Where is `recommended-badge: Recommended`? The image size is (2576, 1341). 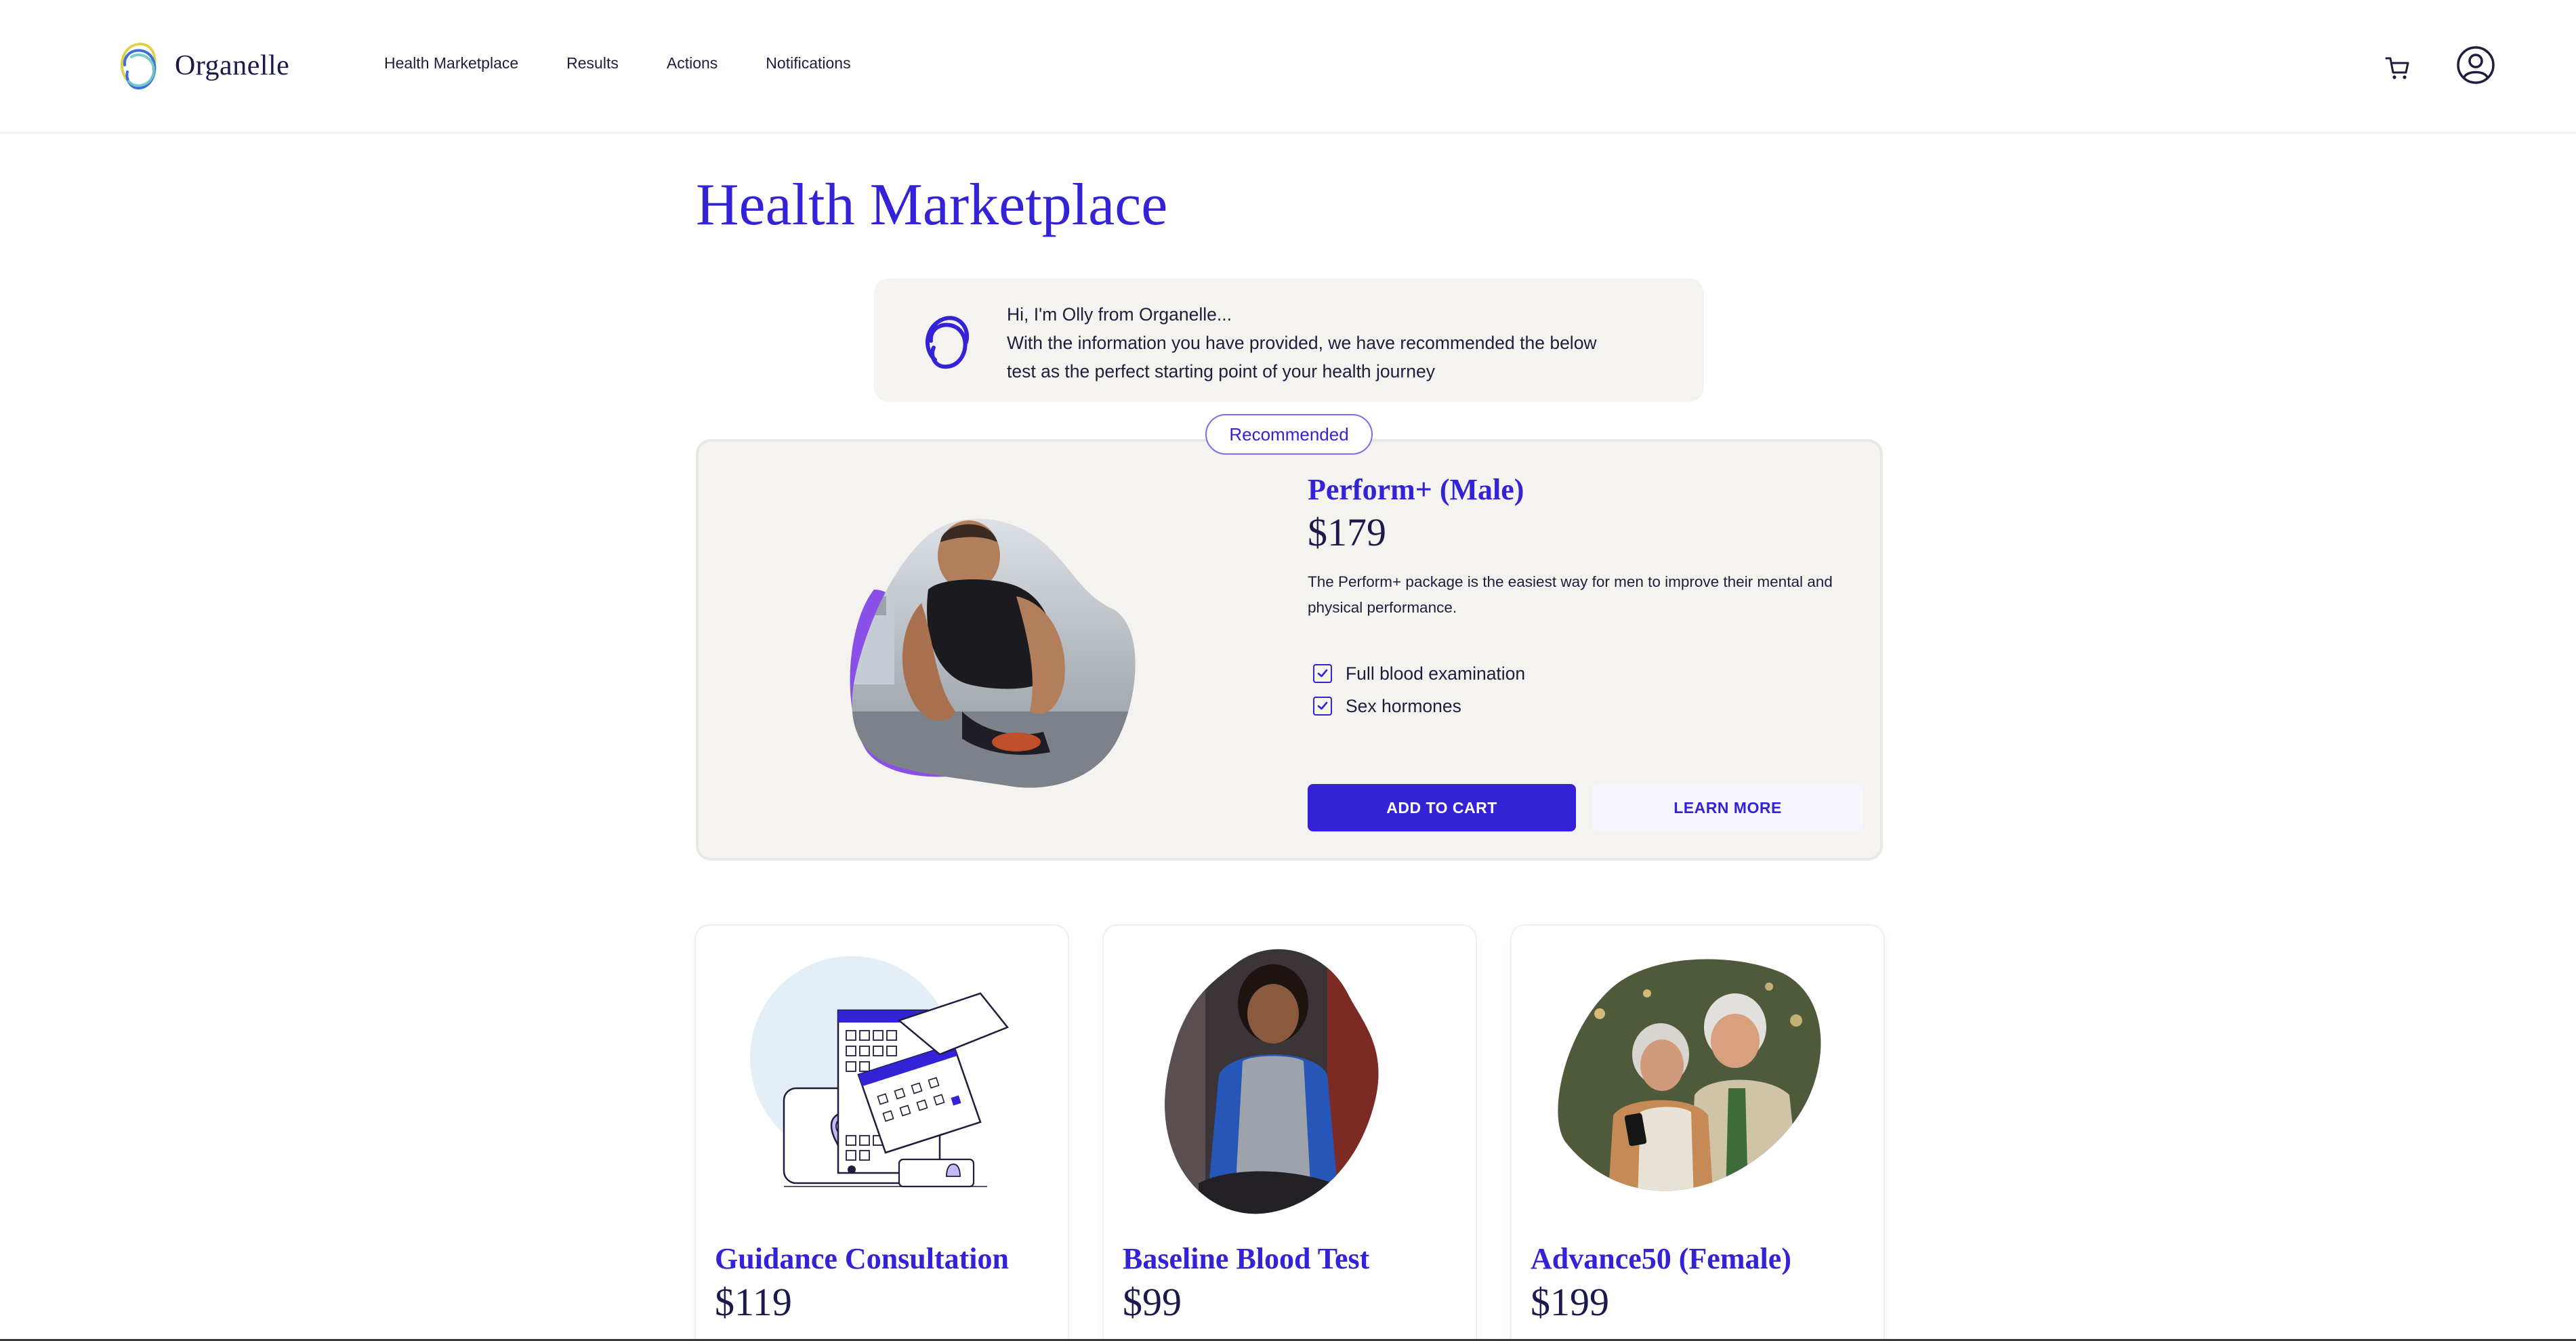 recommended-badge: Recommended is located at coordinates (1289, 434).